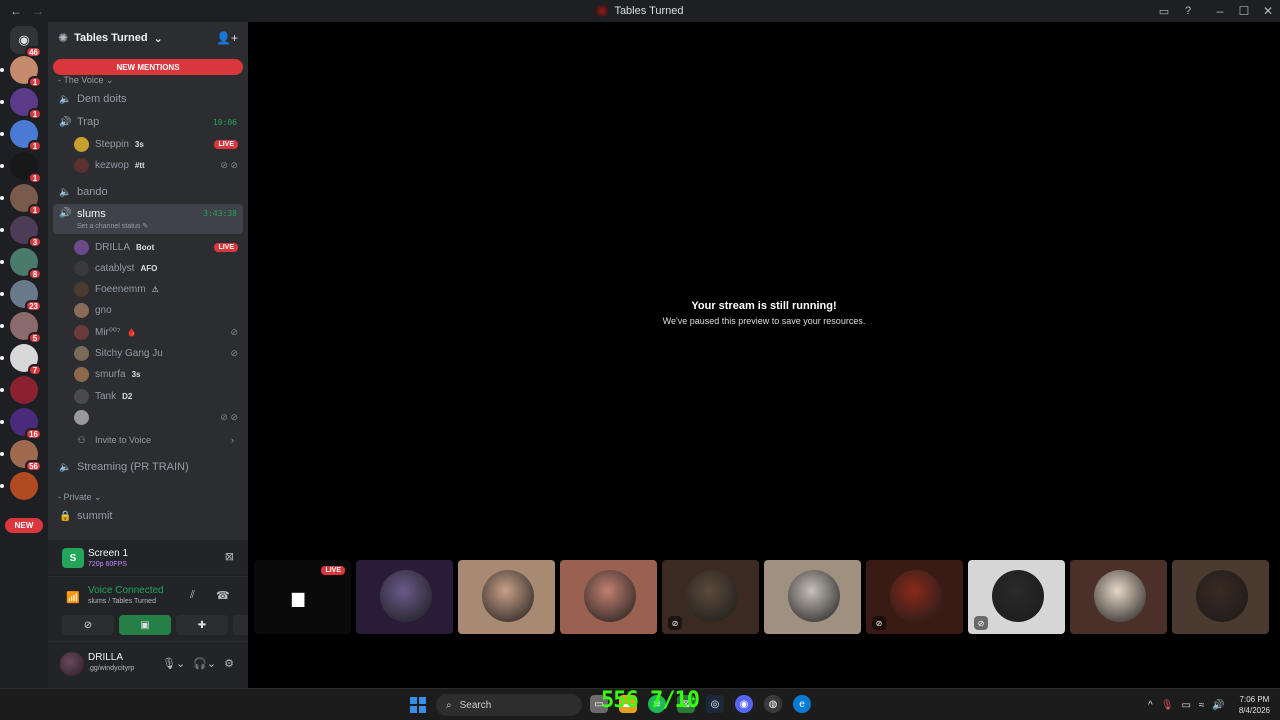 This screenshot has height=720, width=1280. What do you see at coordinates (744, 704) in the screenshot?
I see `discord-icon: ◉` at bounding box center [744, 704].